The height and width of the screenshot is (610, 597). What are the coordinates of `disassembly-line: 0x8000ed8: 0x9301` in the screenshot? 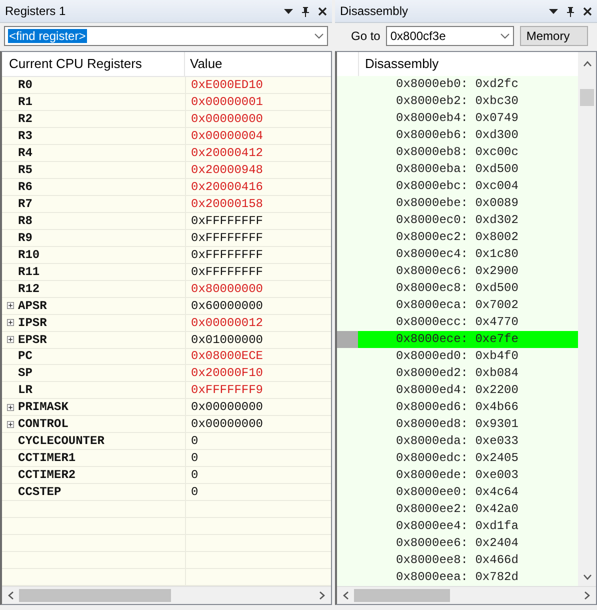 It's located at (457, 424).